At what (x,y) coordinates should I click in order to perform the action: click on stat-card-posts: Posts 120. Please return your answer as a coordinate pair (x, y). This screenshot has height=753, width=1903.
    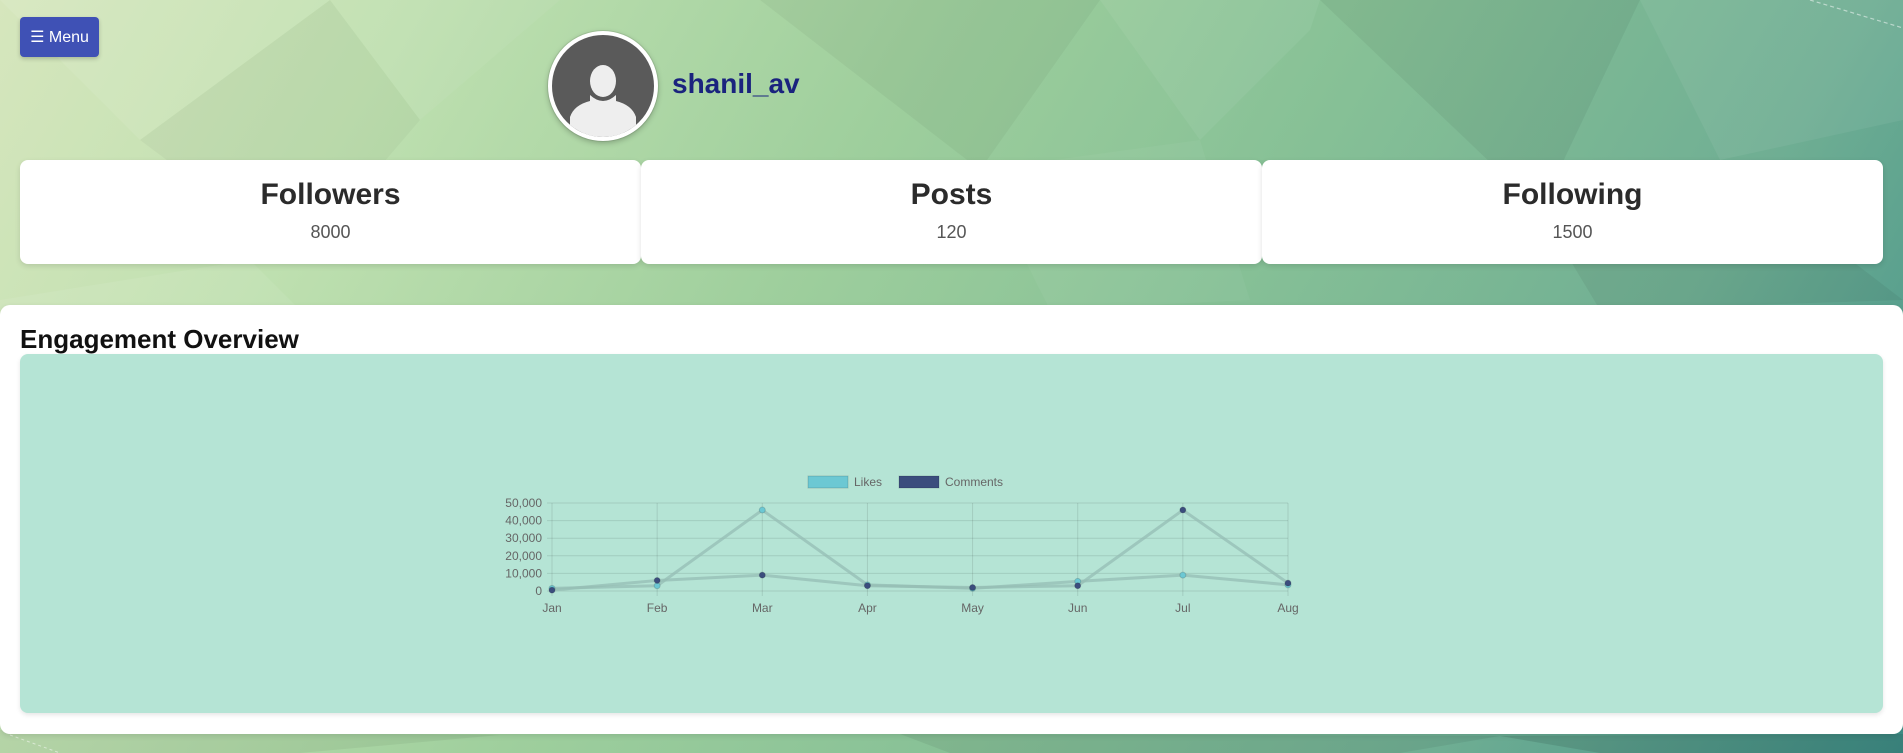
    Looking at the image, I should click on (951, 212).